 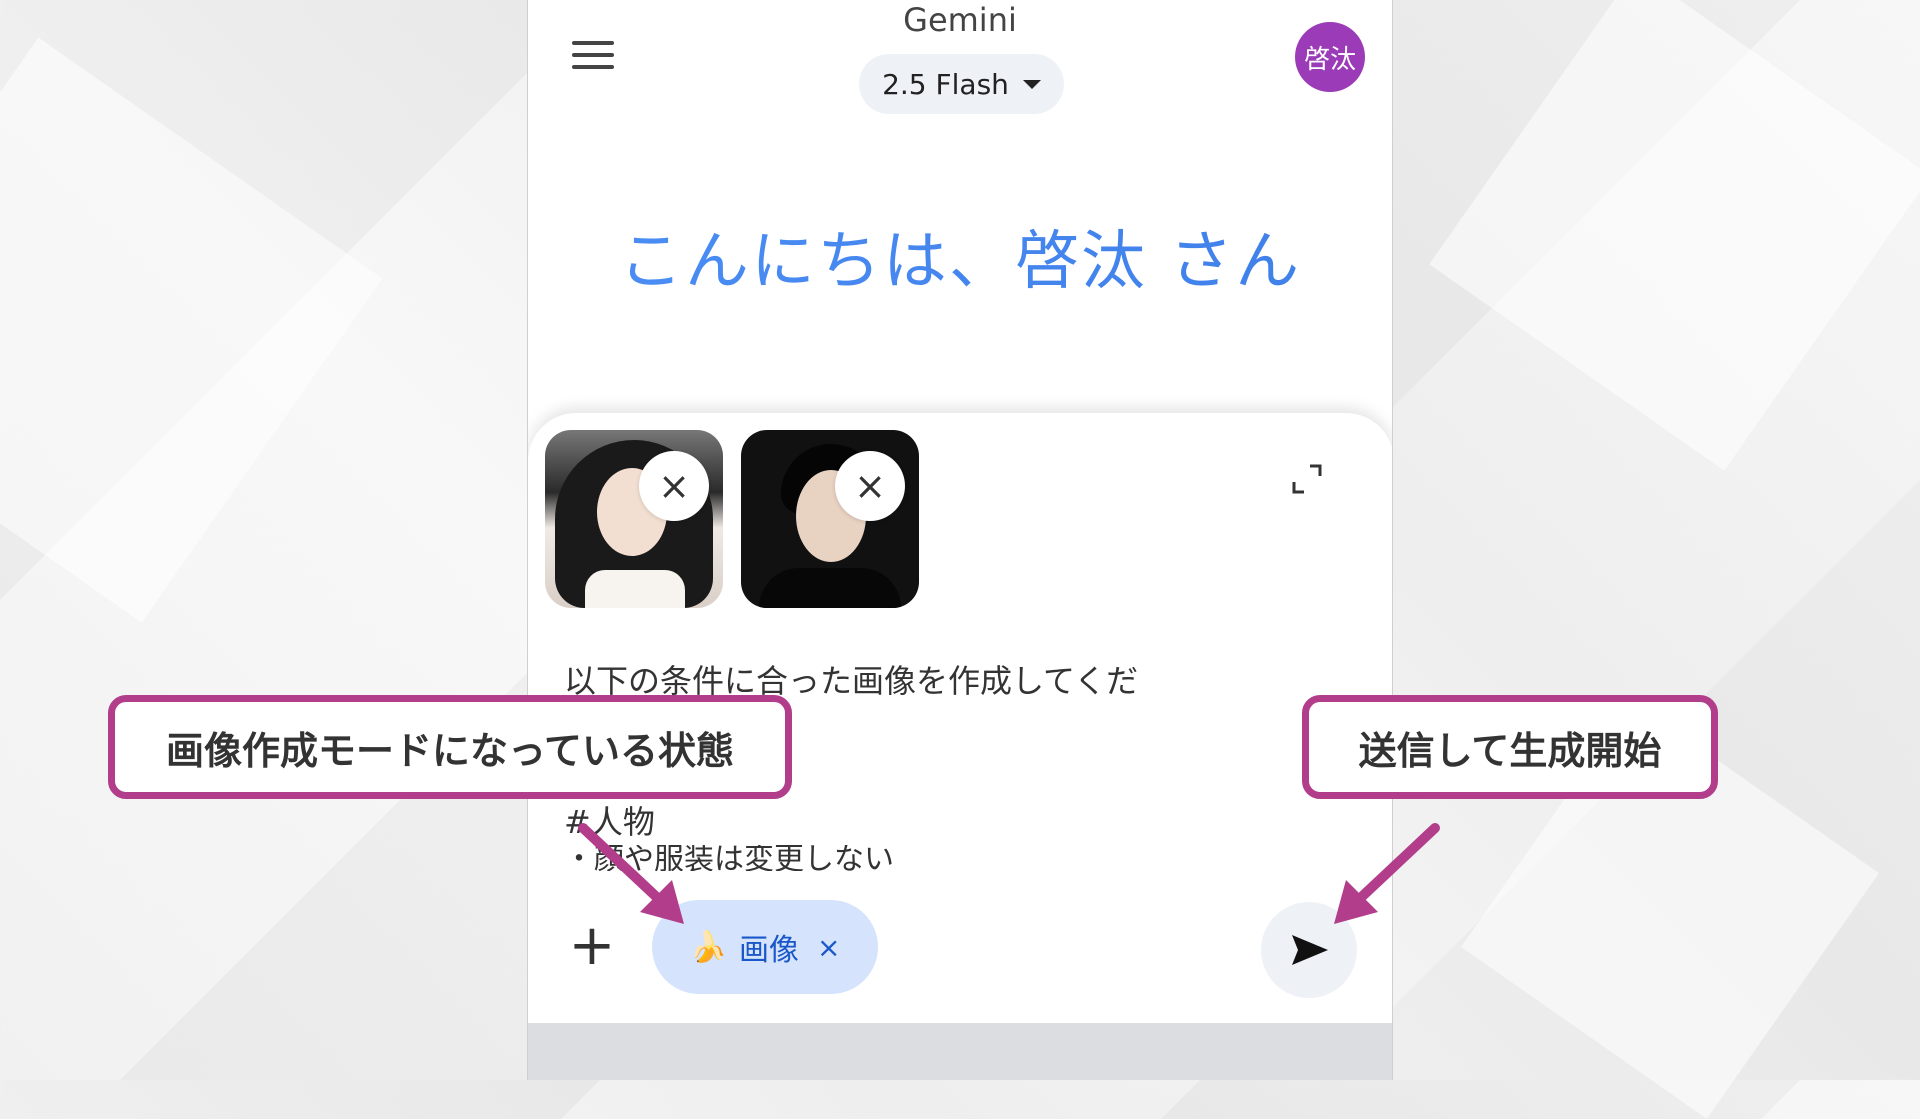 I want to click on chevron-down-icon, so click(x=1031, y=84).